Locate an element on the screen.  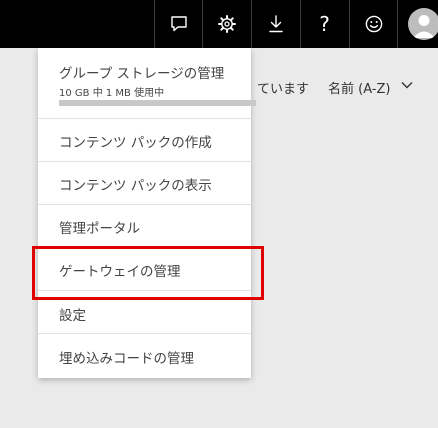
menu-item-manage-embed-codes: 埋め込みコードの管理 is located at coordinates (144, 356).